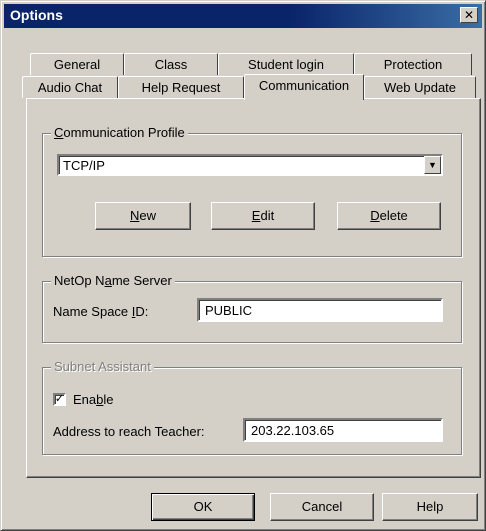 The width and height of the screenshot is (486, 531). I want to click on tab-class: Class, so click(171, 64).